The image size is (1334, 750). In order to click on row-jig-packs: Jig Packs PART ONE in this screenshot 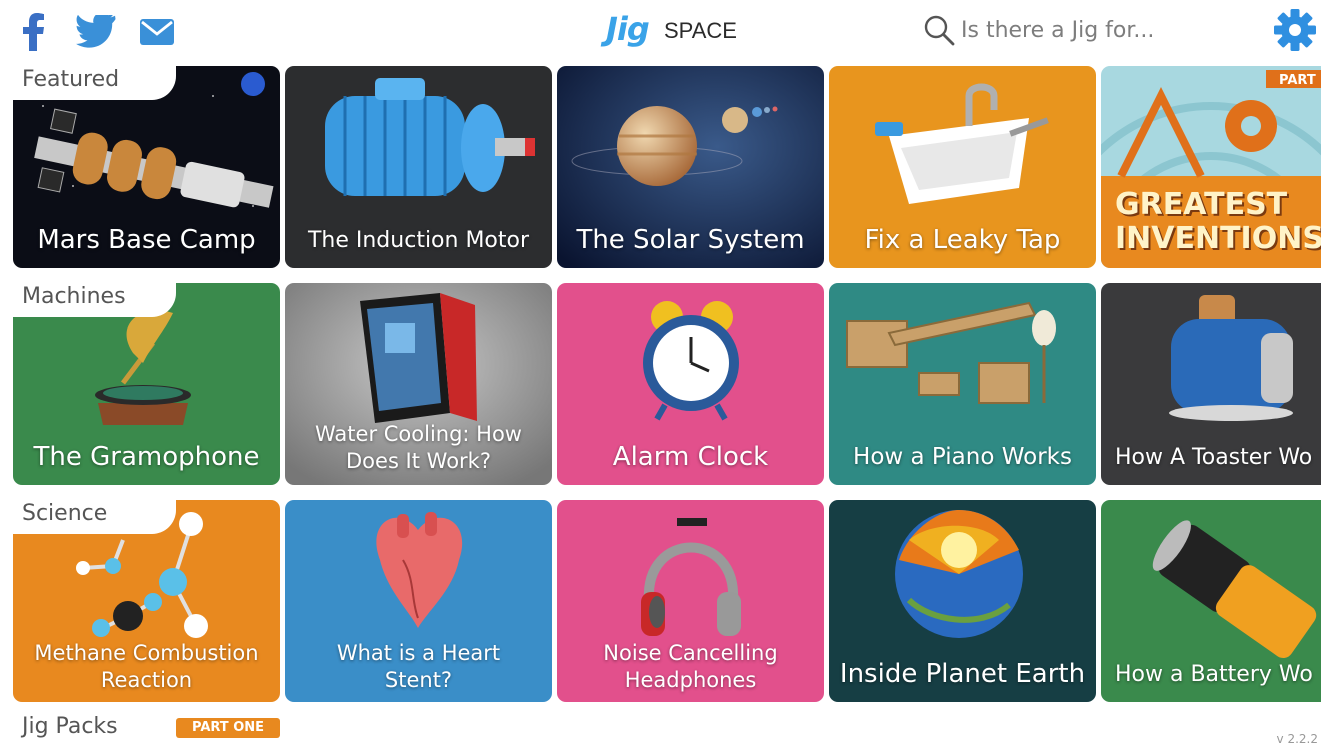, I will do `click(667, 730)`.